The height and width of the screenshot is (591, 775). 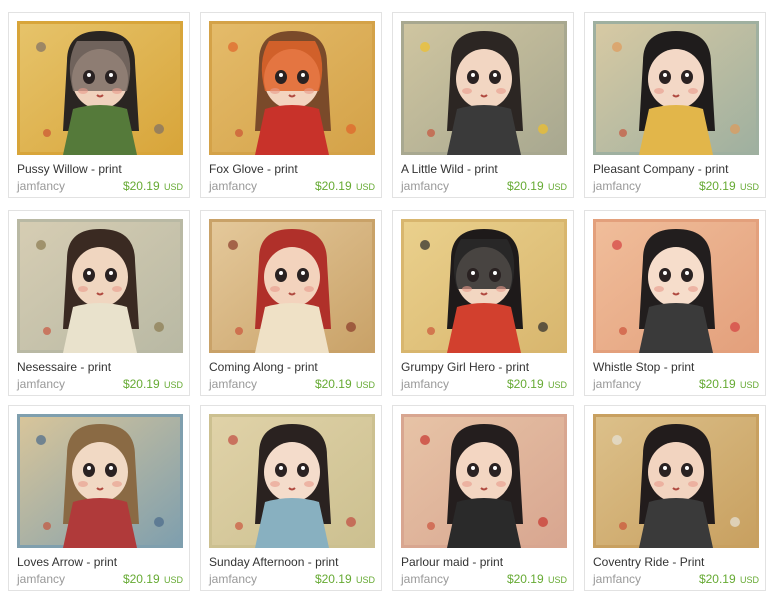 I want to click on listing-title: Pussy Willow - print, so click(x=100, y=169).